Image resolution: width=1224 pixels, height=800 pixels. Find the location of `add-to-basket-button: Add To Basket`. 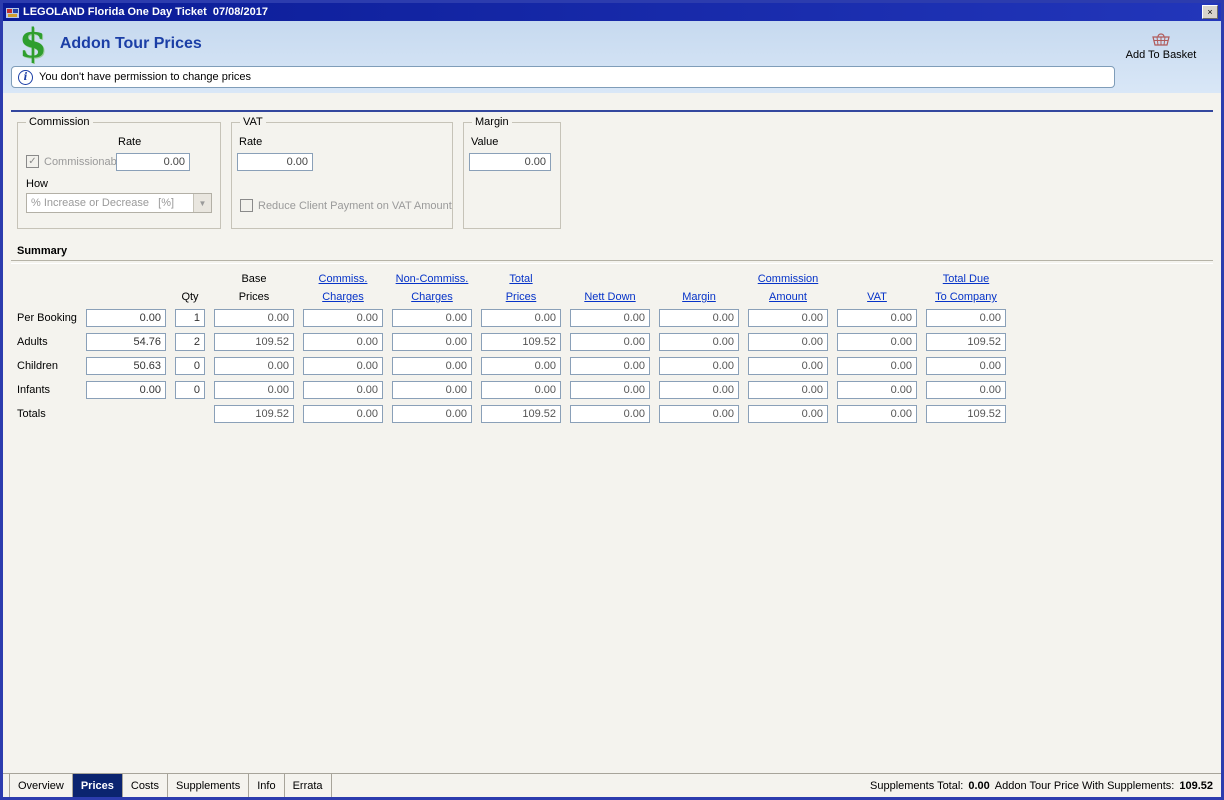

add-to-basket-button: Add To Basket is located at coordinates (1161, 46).